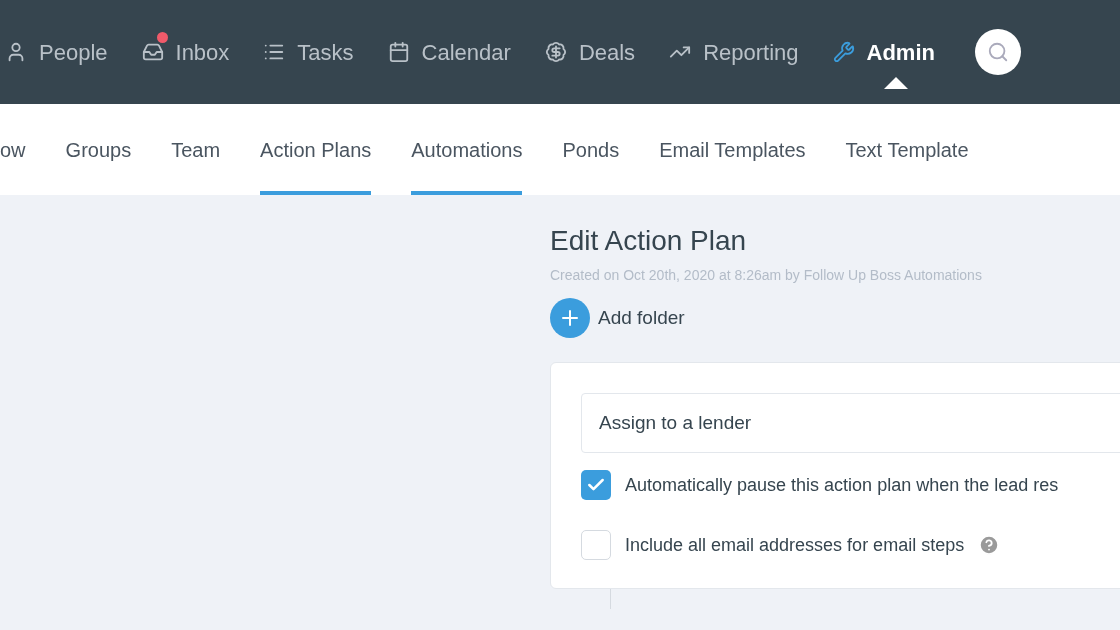  I want to click on tab: Text Template, so click(907, 149).